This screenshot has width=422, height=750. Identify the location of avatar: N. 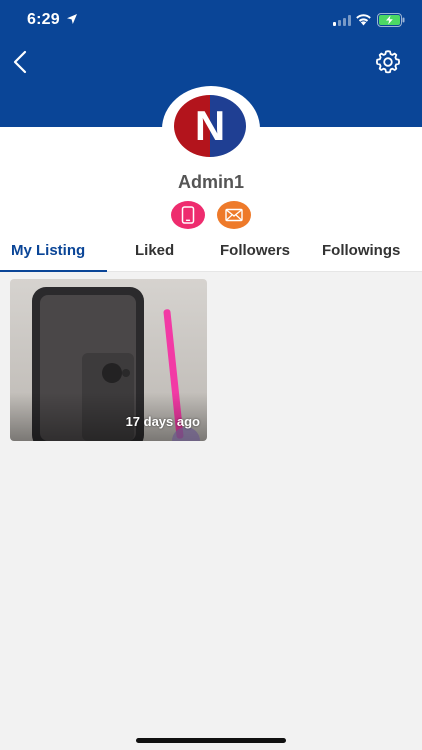
(210, 126).